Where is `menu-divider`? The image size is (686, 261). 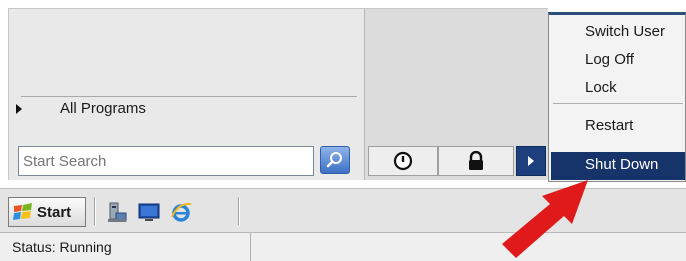 menu-divider is located at coordinates (618, 103).